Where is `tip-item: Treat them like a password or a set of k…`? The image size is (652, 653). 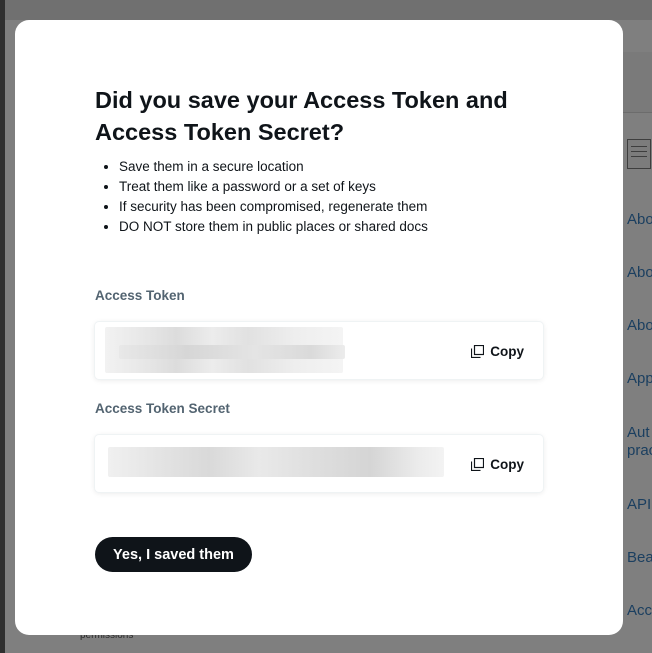 tip-item: Treat them like a password or a set of k… is located at coordinates (273, 187).